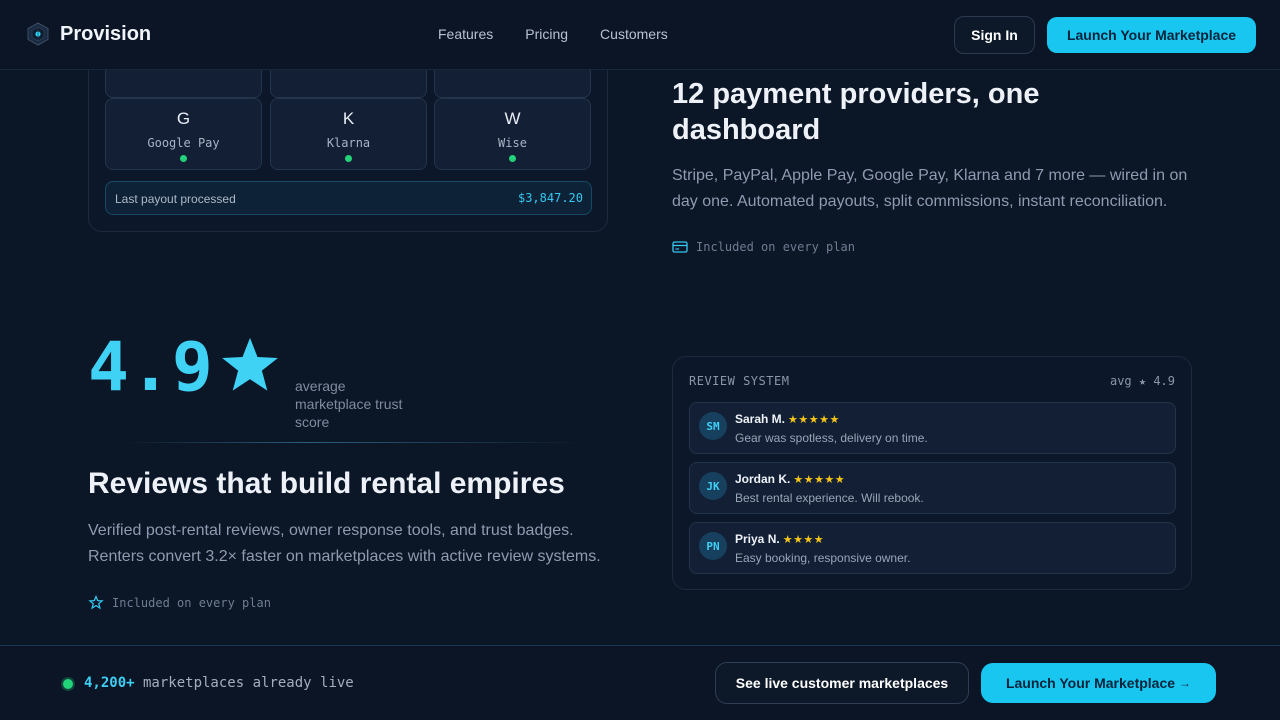 This screenshot has width=1280, height=720. Describe the element at coordinates (680, 247) in the screenshot. I see `credit-card-icon` at that location.